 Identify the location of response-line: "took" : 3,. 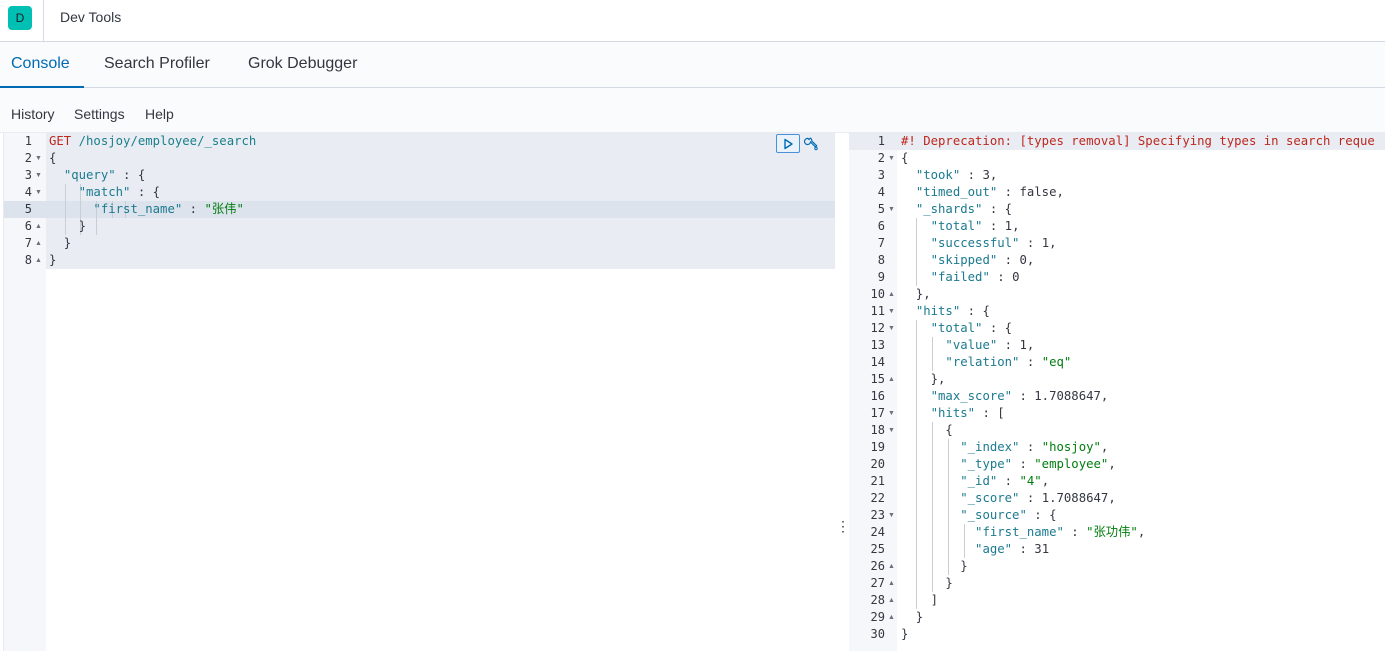
(956, 175).